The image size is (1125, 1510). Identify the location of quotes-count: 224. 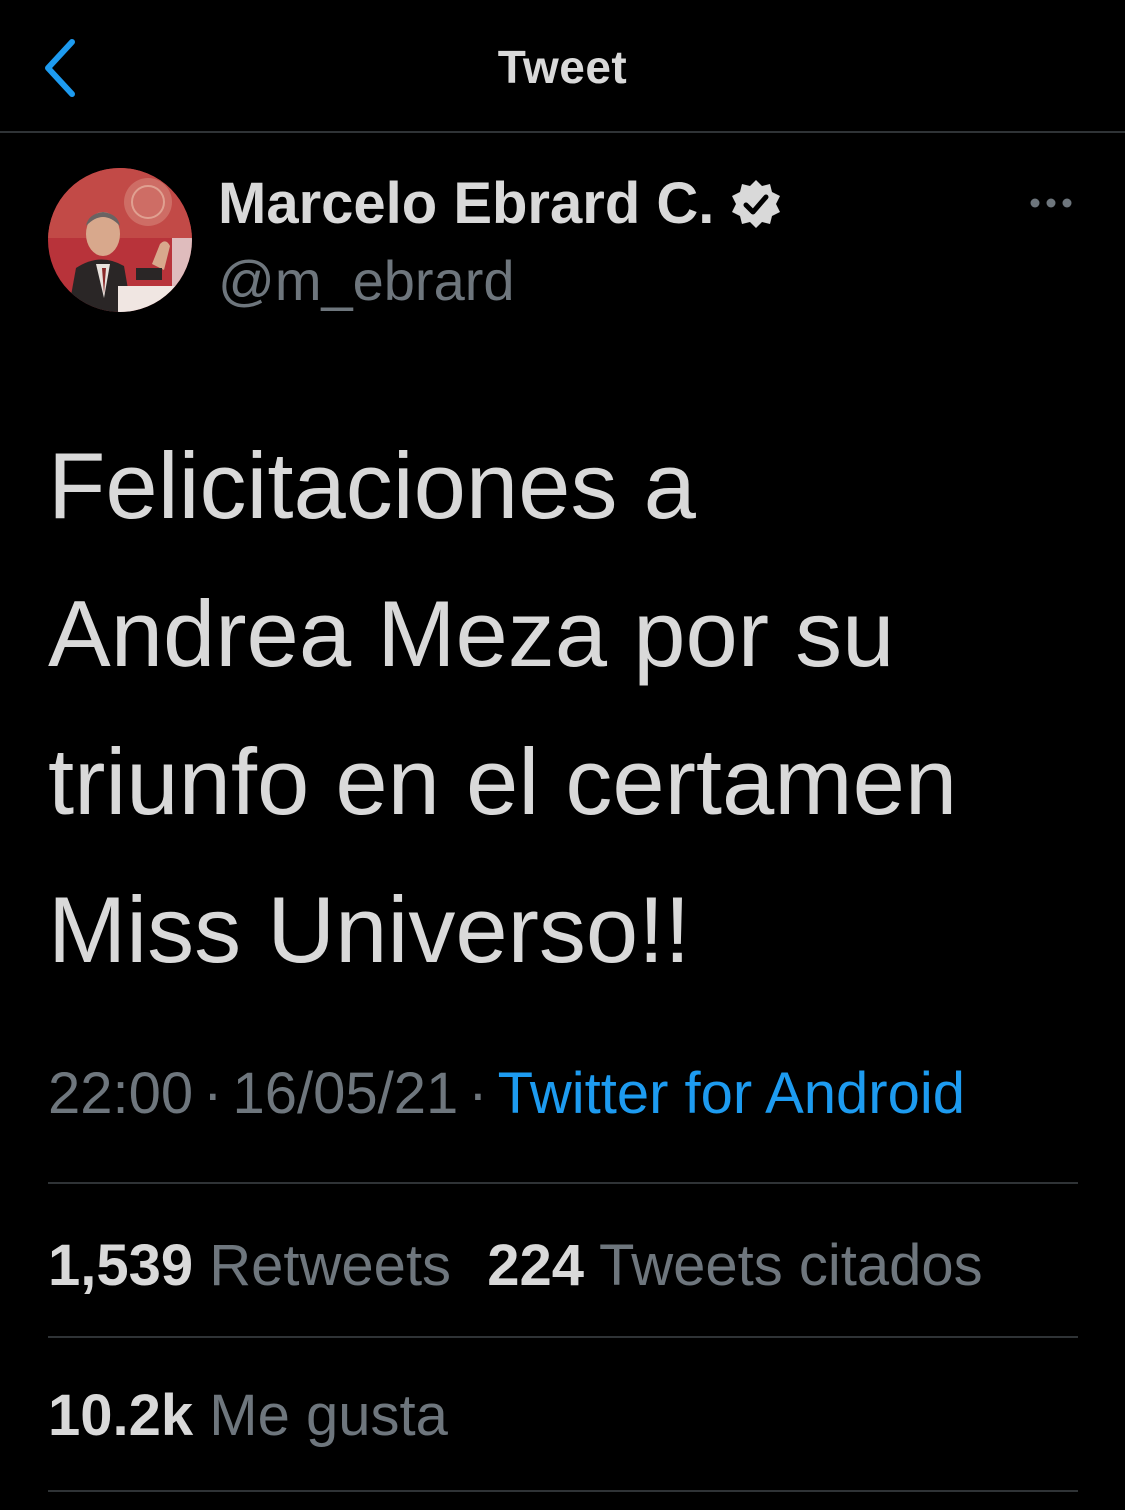
(535, 1265).